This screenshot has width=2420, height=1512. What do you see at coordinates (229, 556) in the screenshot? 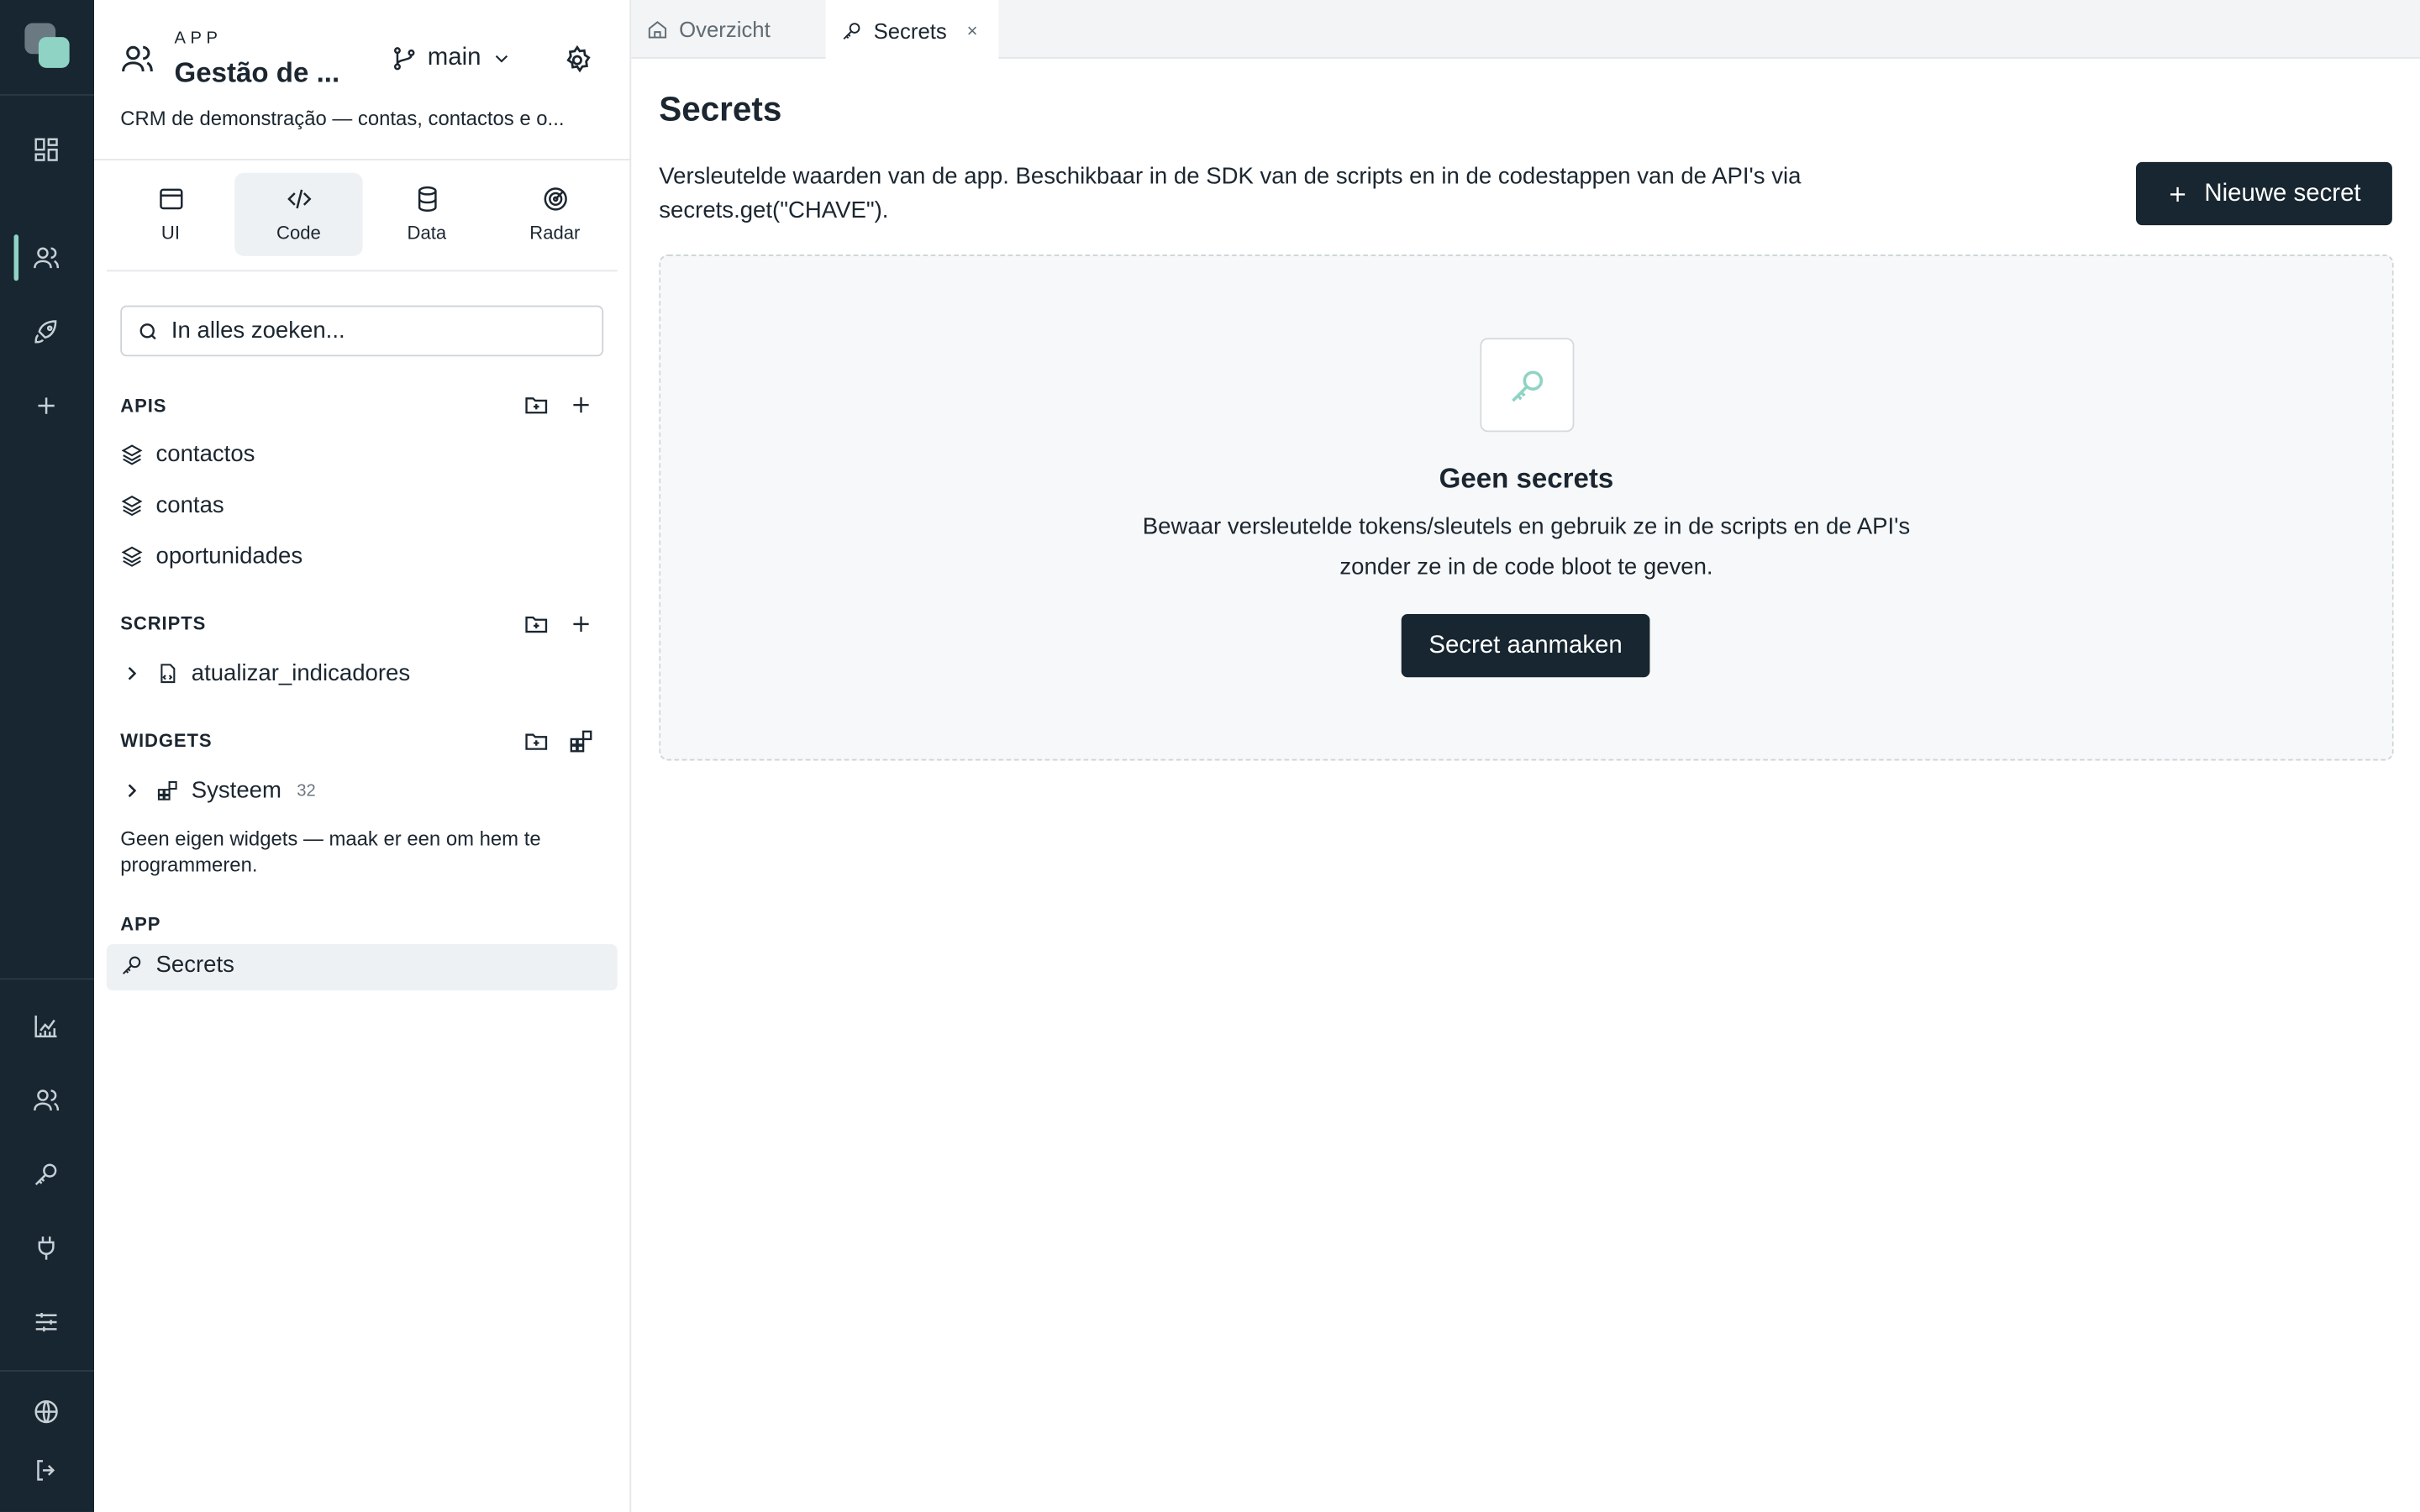
I see `api-item-label: oportunidades` at bounding box center [229, 556].